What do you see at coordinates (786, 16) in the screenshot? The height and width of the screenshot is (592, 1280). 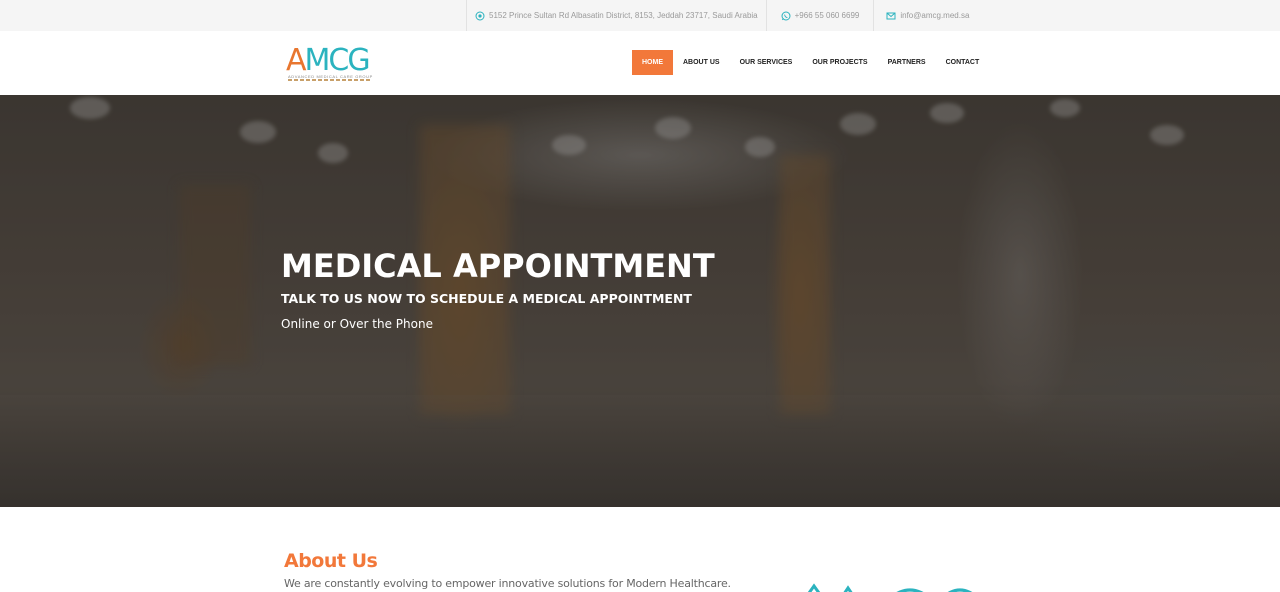 I see `whatsapp-icon` at bounding box center [786, 16].